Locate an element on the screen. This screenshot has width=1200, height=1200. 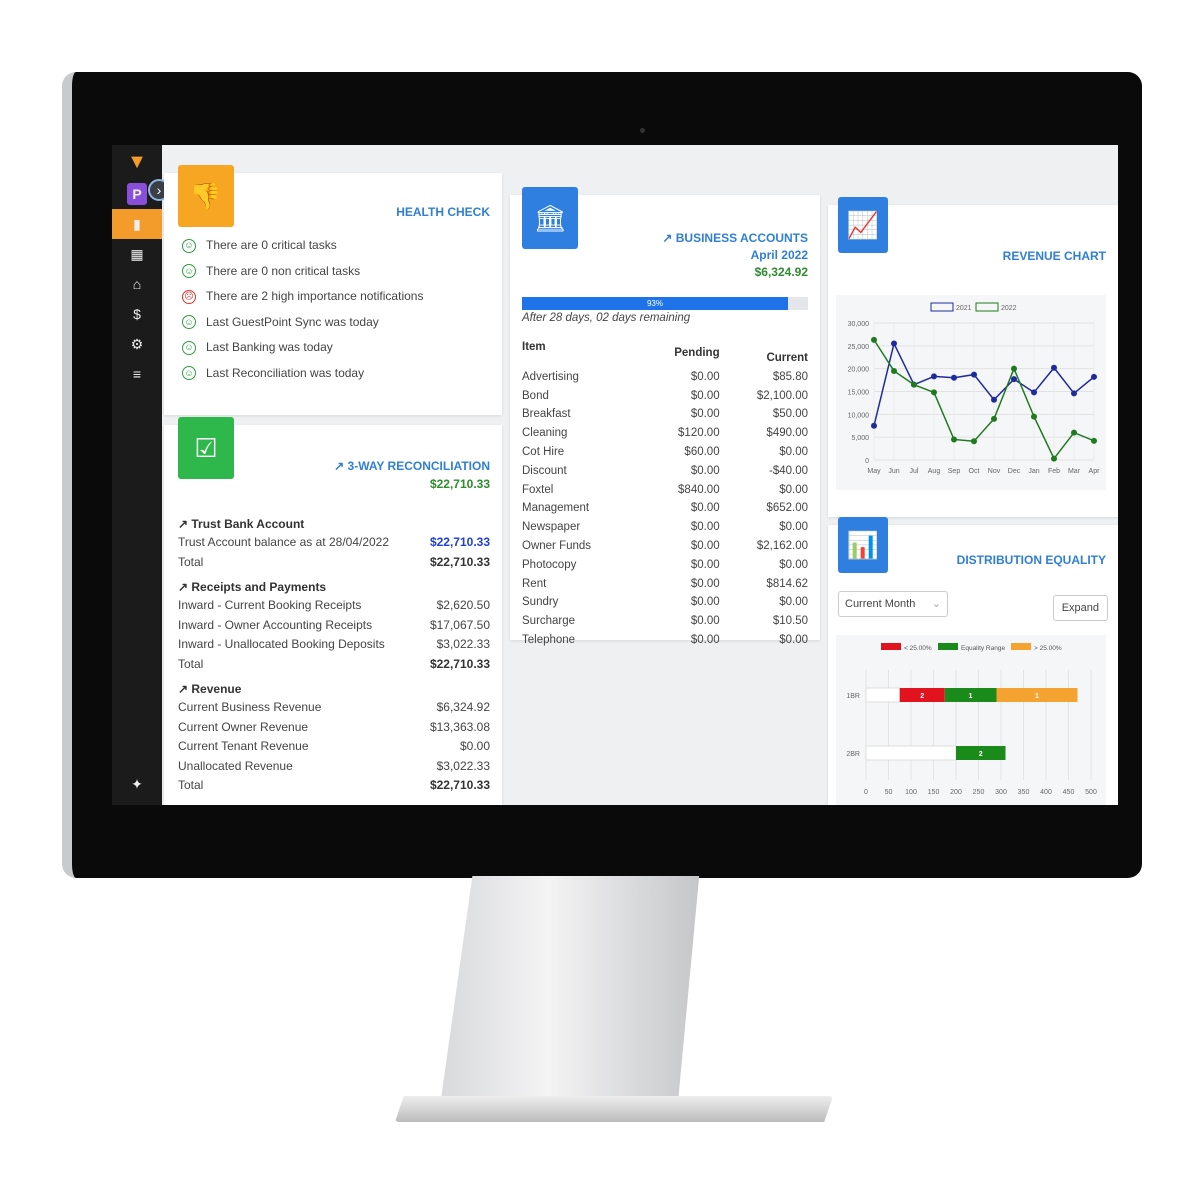
table-cell: $50.00 is located at coordinates (790, 414).